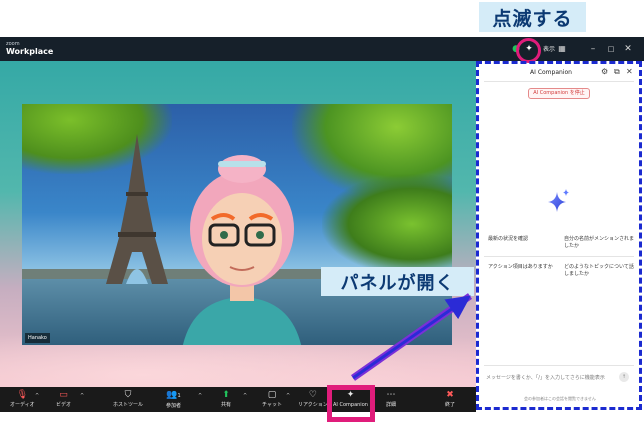 This screenshot has height=425, width=644. I want to click on leaves-right-lower, so click(387, 224).